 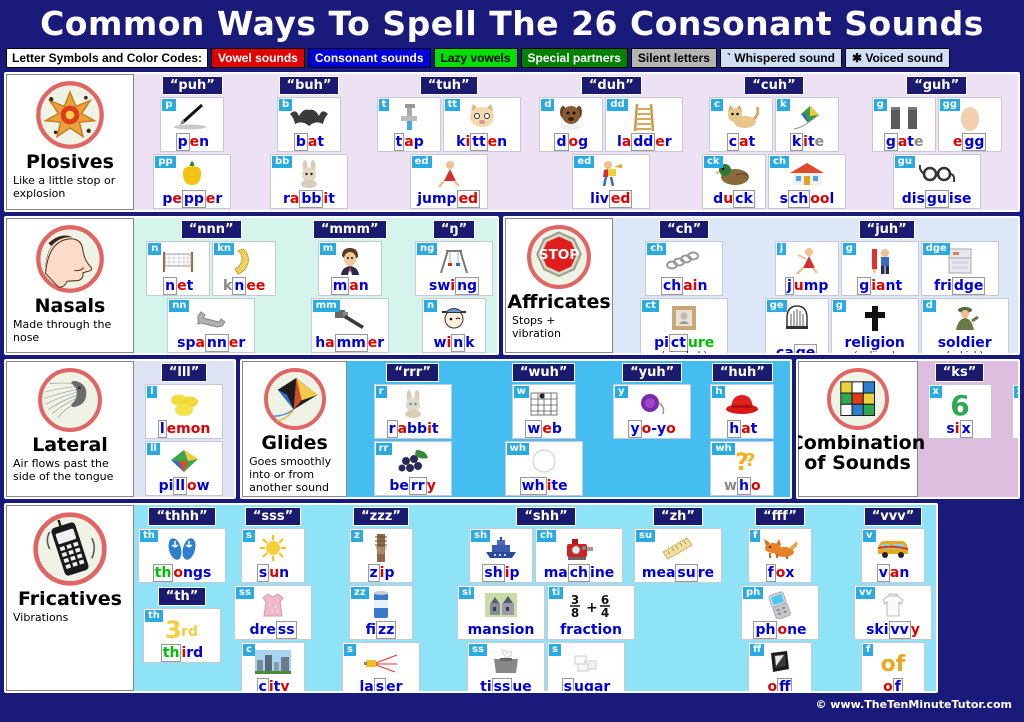 I want to click on sound-group-plosives-3: “duh” d d og dd la dd er ed liv ed, so click(x=611, y=142).